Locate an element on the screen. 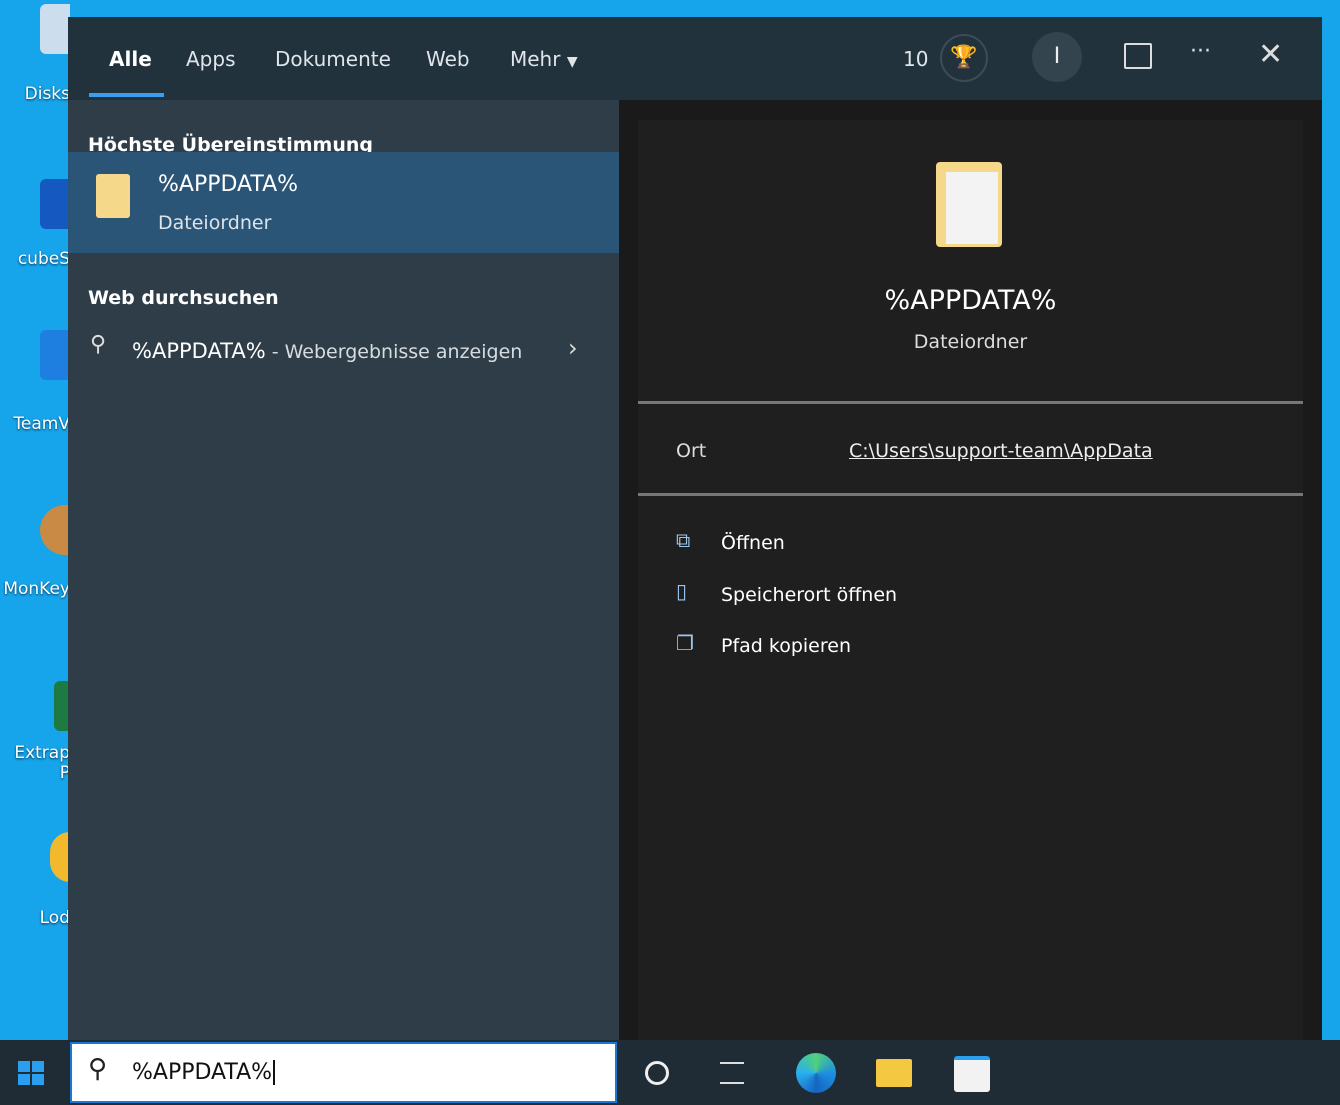  web-search-item: ⚲ %APPDATA% - Webergebnisse anzeigen › is located at coordinates (343, 347).